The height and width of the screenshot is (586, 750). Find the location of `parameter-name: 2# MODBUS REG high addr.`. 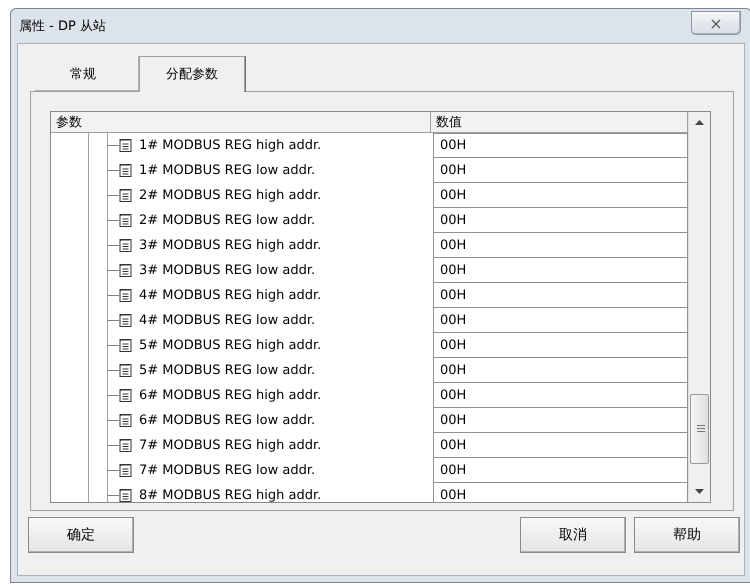

parameter-name: 2# MODBUS REG high addr. is located at coordinates (230, 195).